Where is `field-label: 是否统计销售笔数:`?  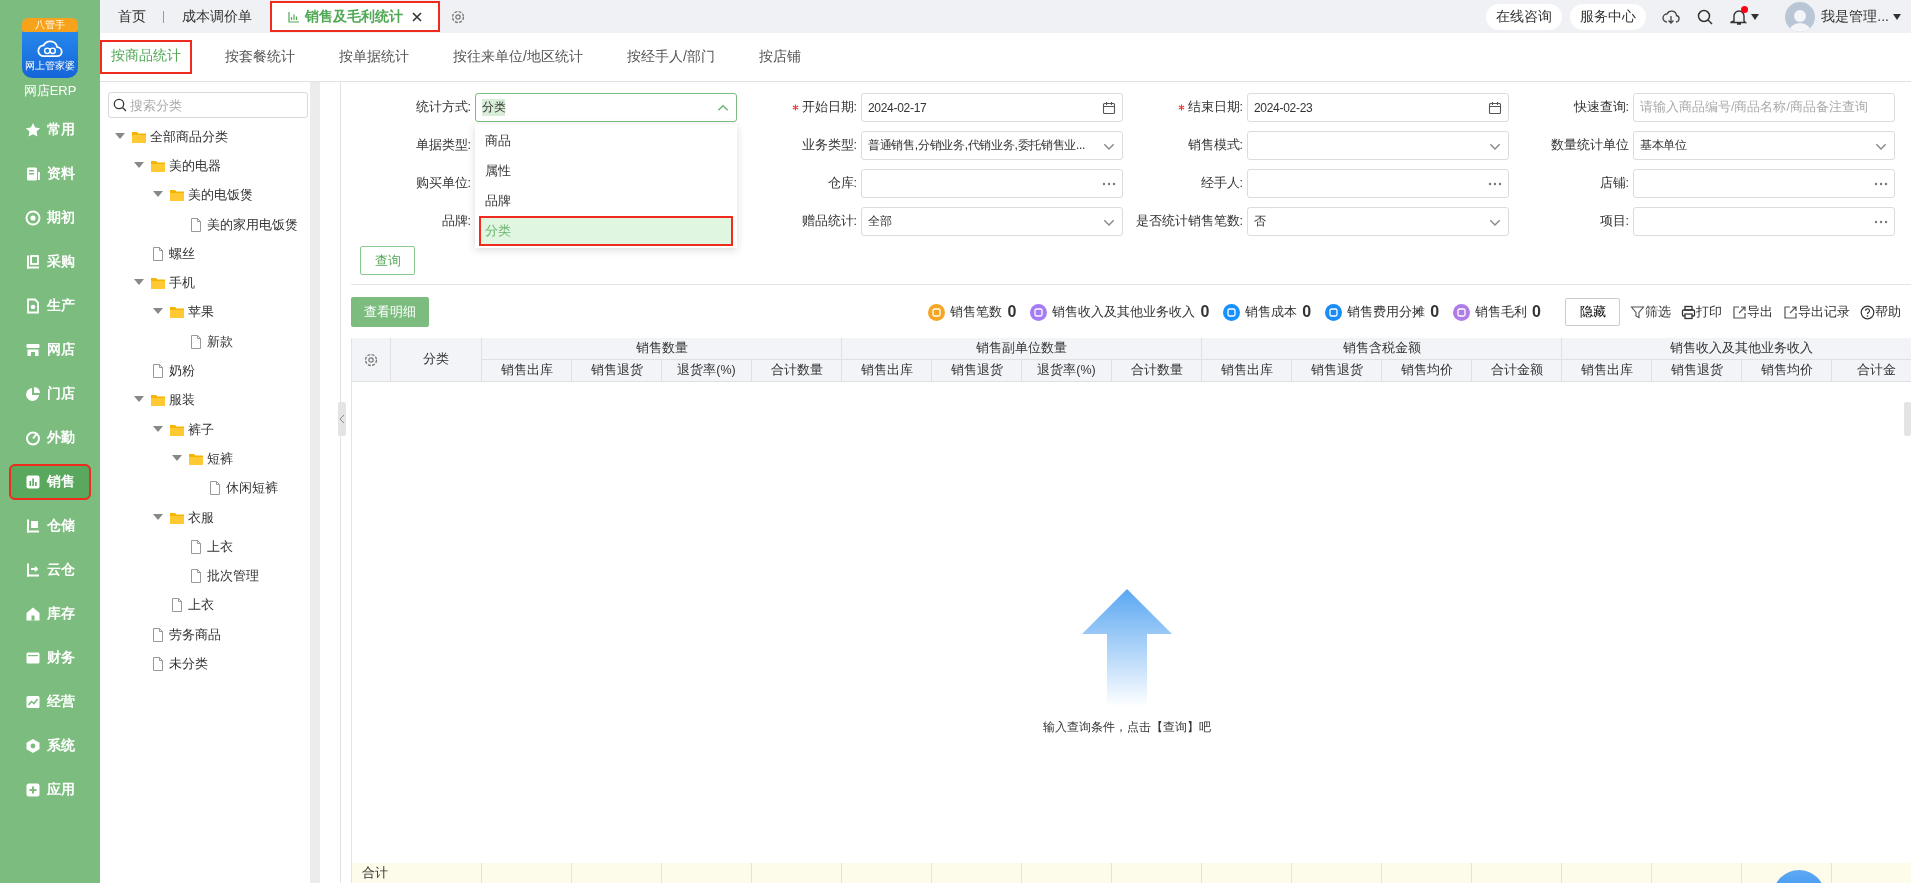 field-label: 是否统计销售笔数: is located at coordinates (1189, 221).